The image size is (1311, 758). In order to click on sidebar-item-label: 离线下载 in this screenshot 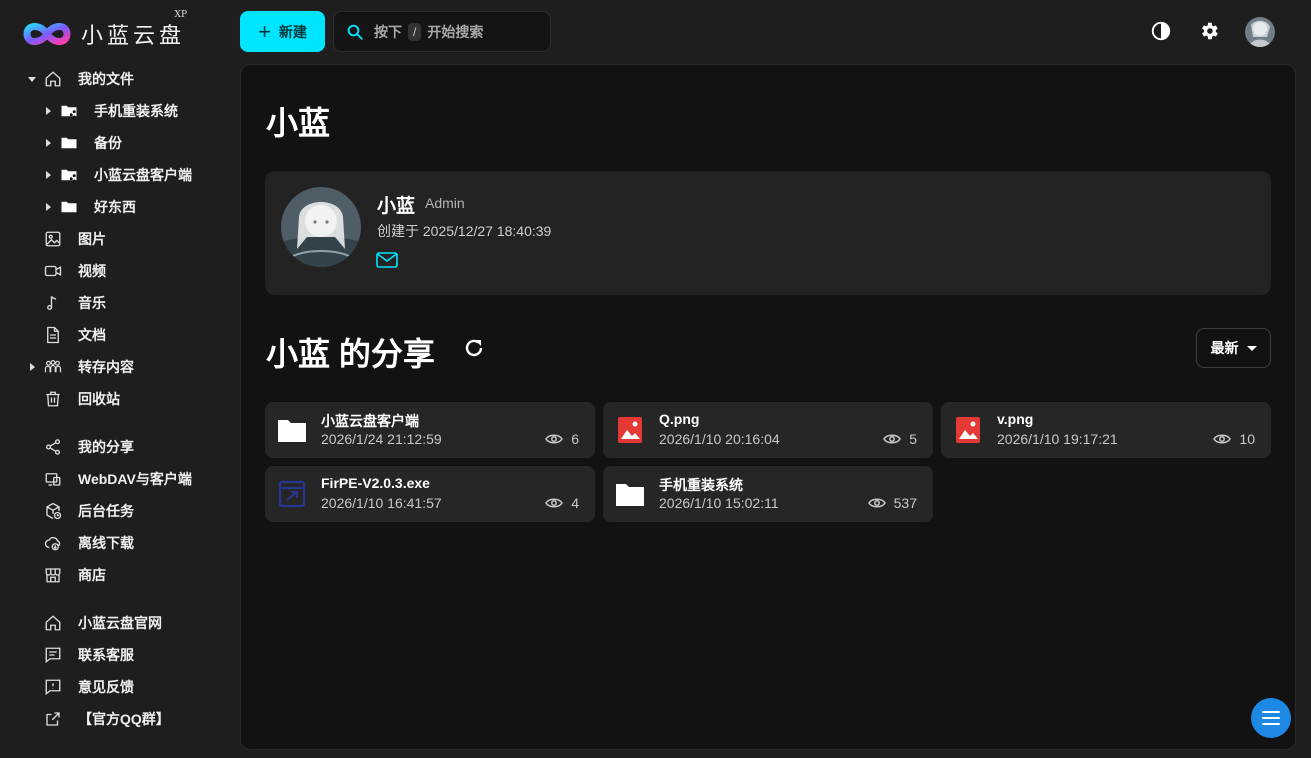, I will do `click(106, 543)`.